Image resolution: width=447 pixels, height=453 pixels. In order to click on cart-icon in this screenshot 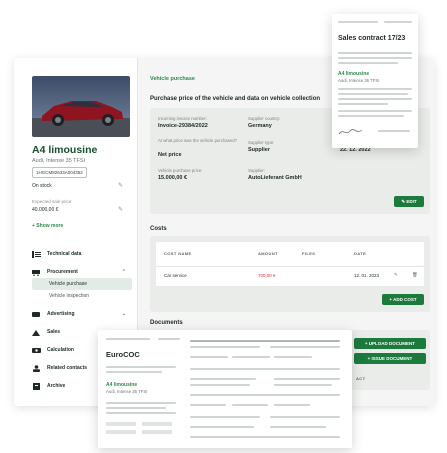, I will do `click(36, 272)`.